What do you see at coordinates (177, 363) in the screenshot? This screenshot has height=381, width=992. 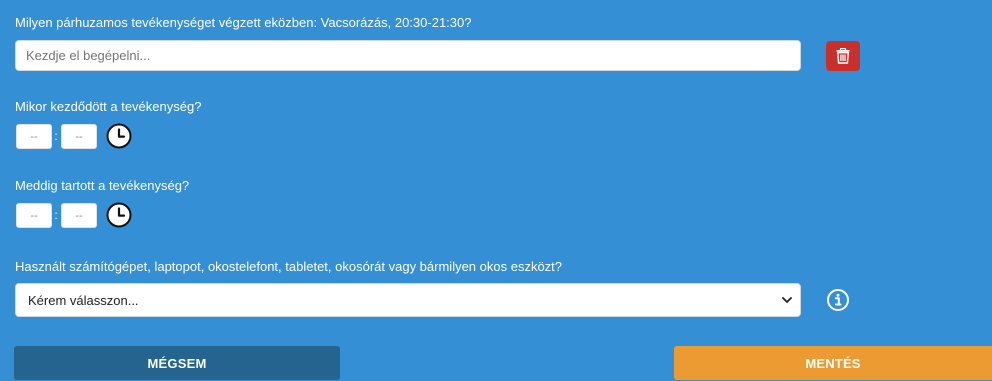 I see `cancel-button: MÉGSEM` at bounding box center [177, 363].